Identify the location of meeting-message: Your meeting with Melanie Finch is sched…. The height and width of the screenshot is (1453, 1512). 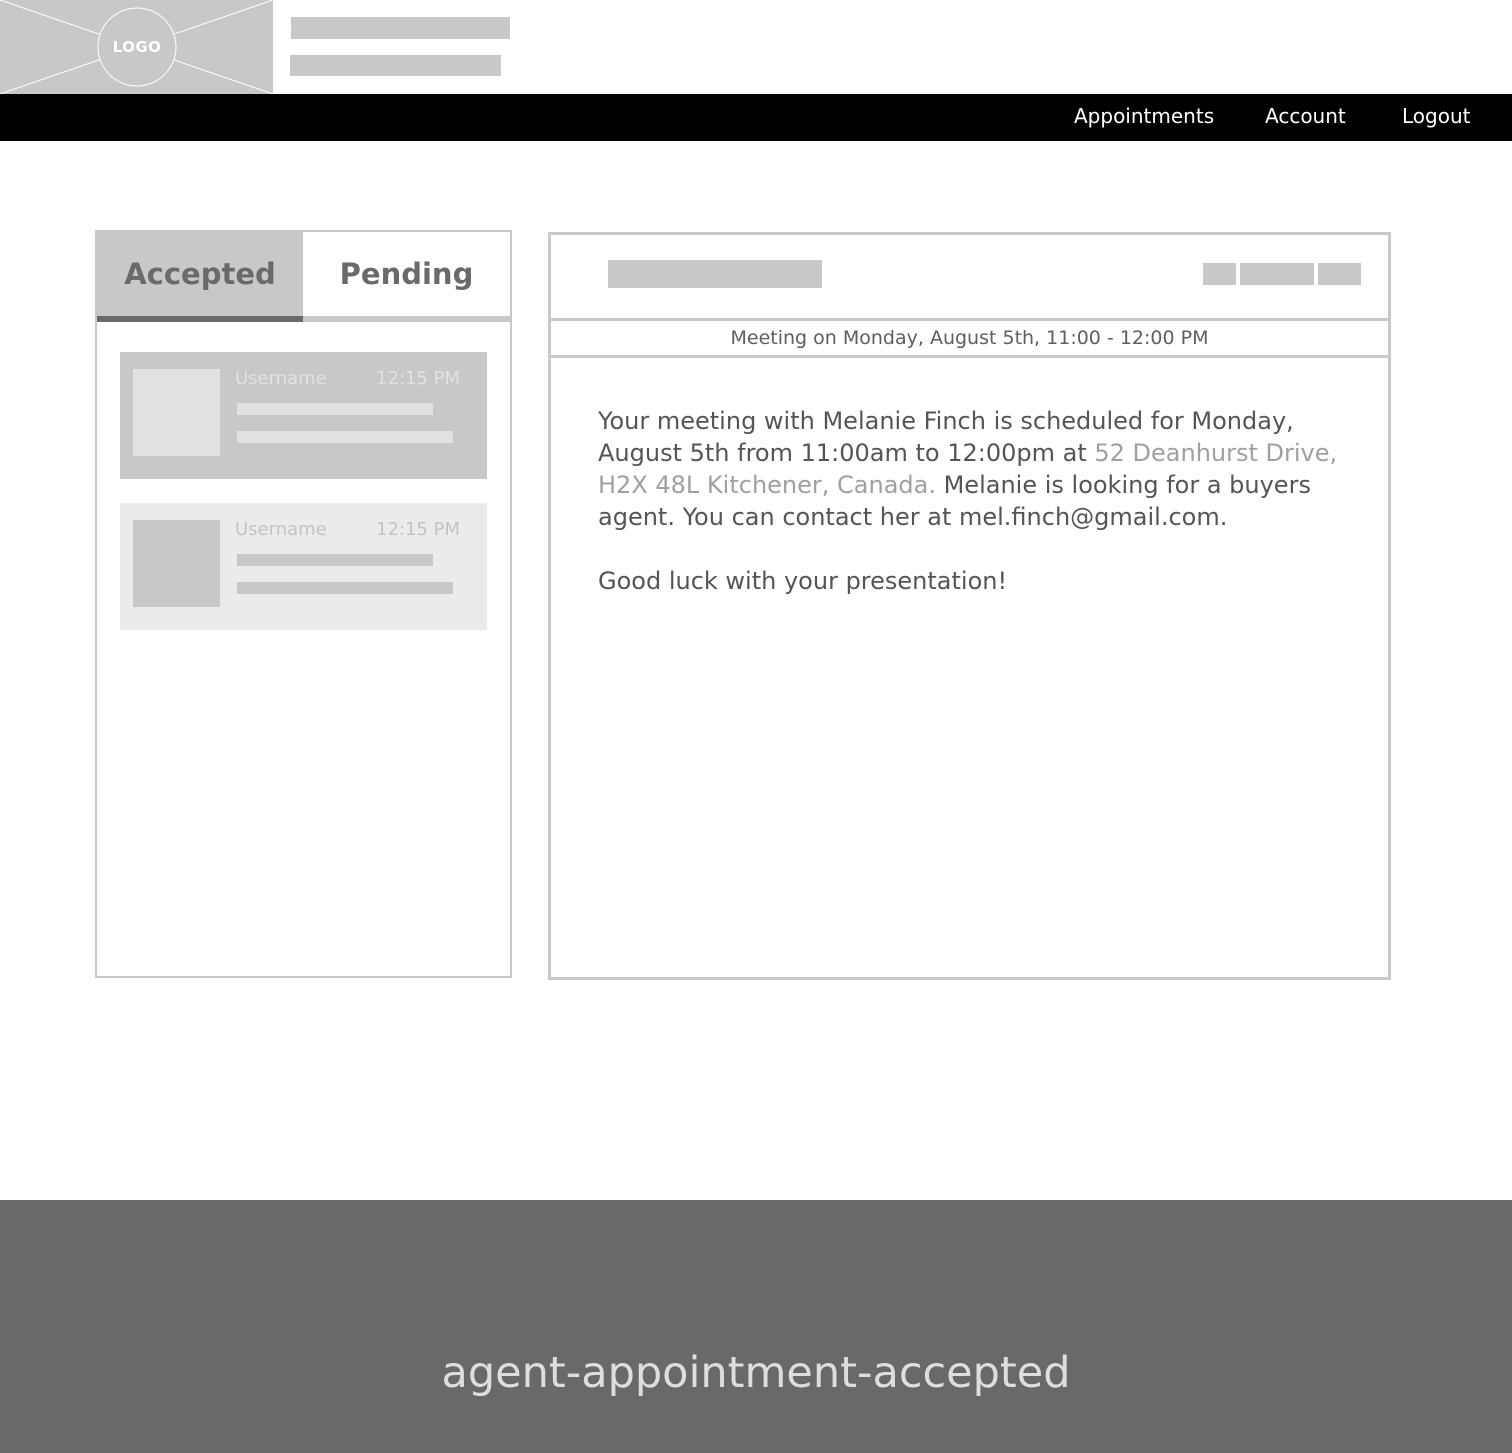
(968, 469).